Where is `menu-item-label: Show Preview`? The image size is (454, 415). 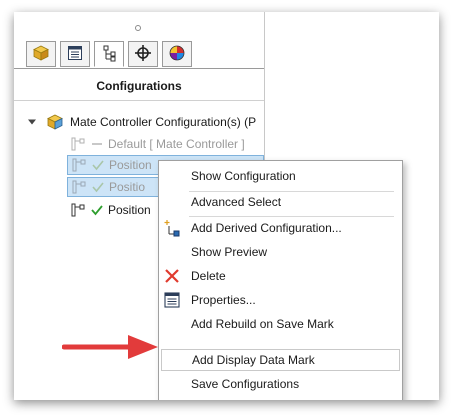
menu-item-label: Show Preview is located at coordinates (229, 252).